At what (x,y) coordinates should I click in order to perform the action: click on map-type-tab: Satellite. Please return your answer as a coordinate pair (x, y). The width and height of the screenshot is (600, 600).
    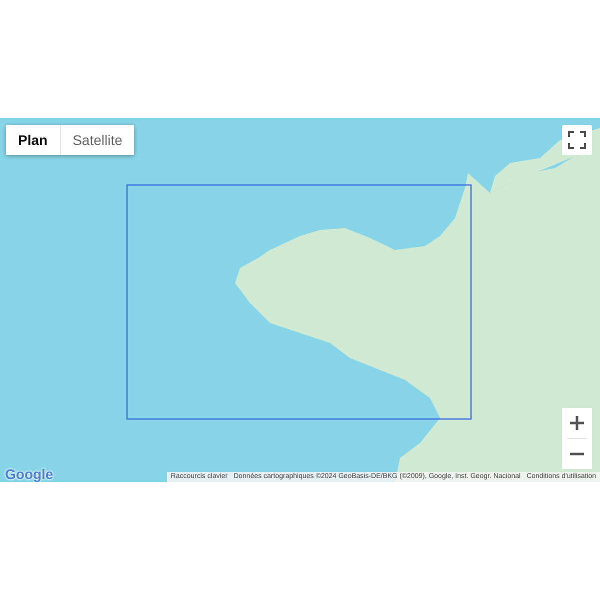
    Looking at the image, I should click on (97, 140).